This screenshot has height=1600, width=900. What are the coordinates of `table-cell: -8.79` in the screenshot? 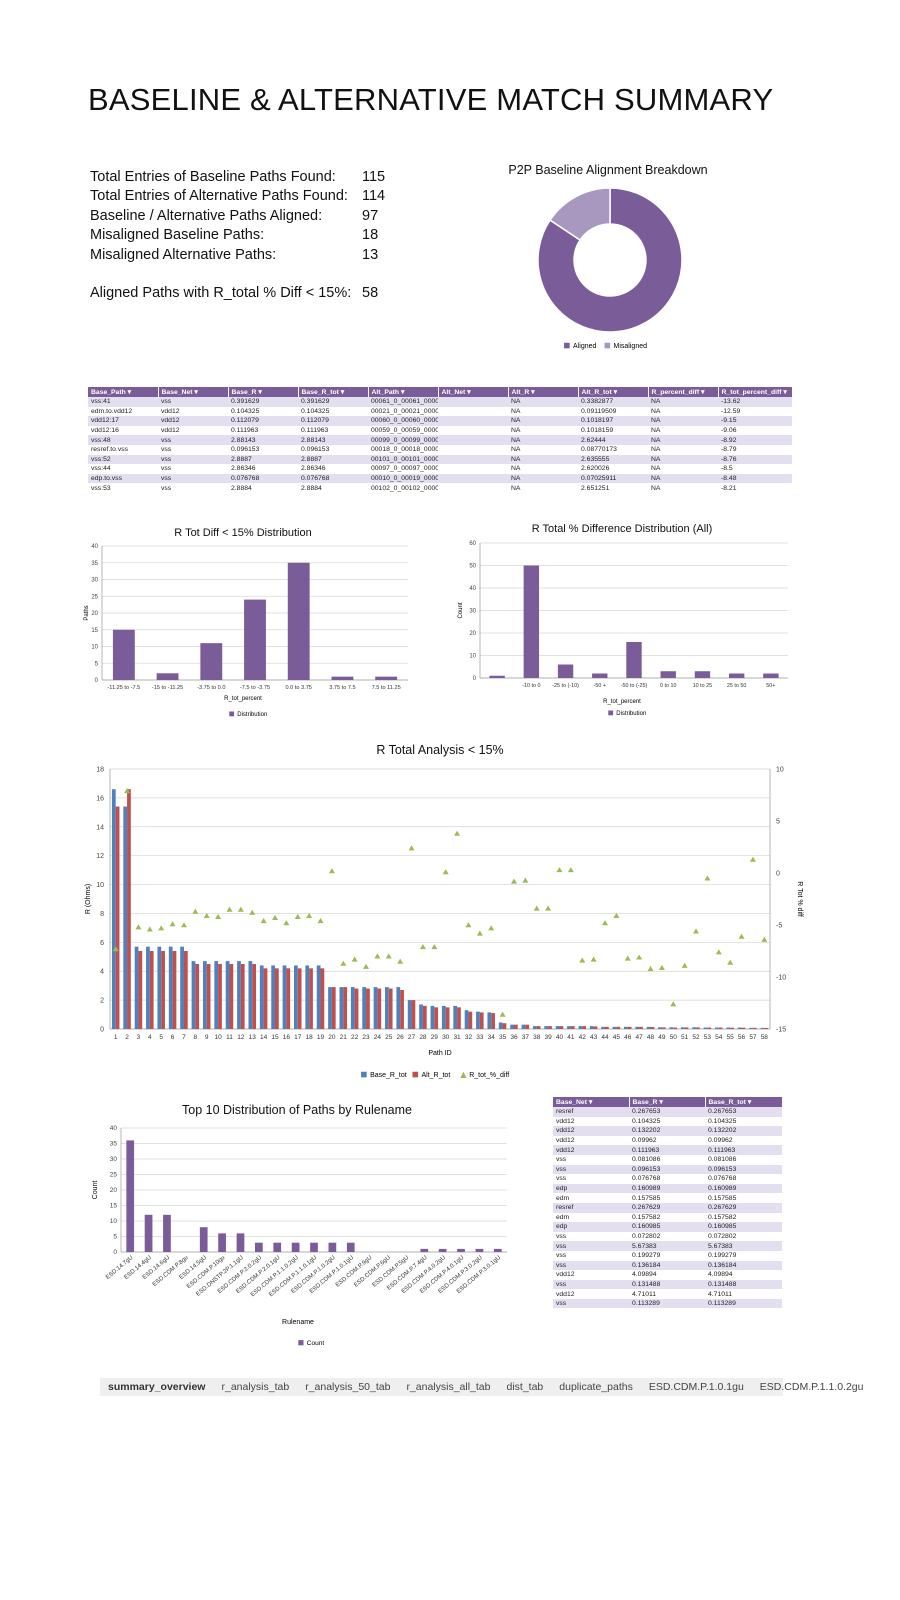 It's located at (755, 449).